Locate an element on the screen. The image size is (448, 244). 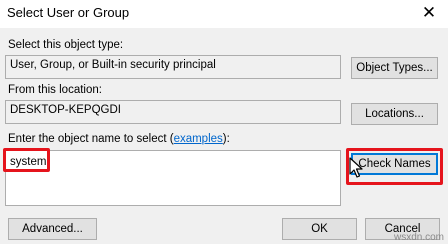
watermark: wsxdn.com is located at coordinates (418, 237).